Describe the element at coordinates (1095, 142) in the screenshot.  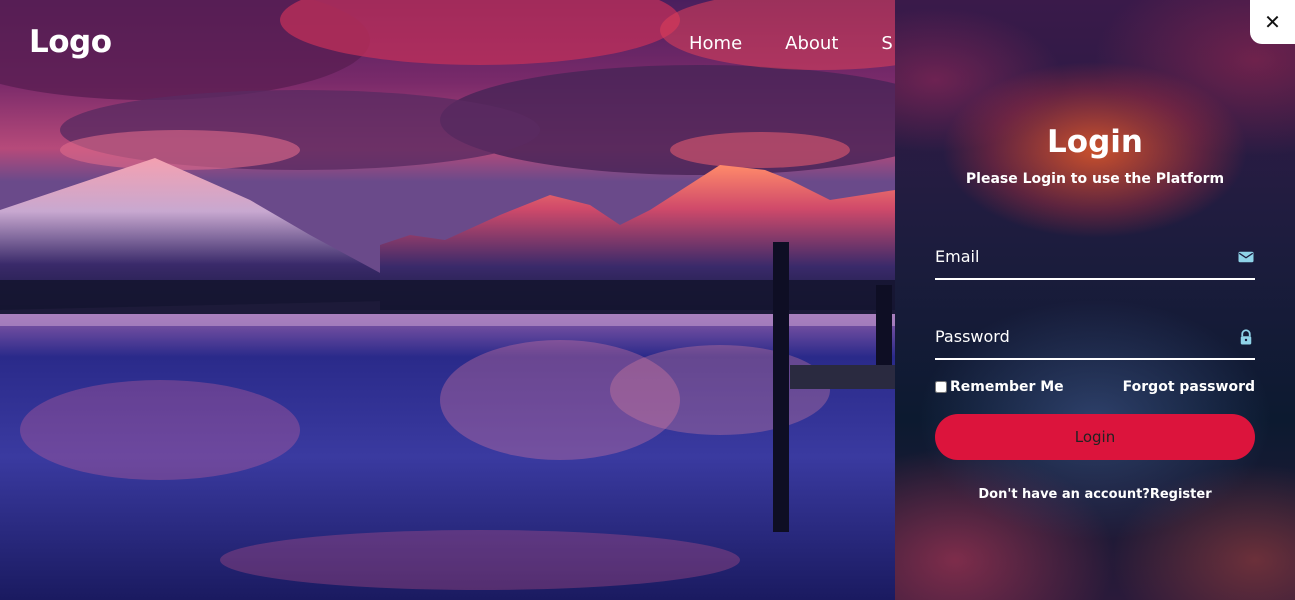
I see `login-title: Login` at that location.